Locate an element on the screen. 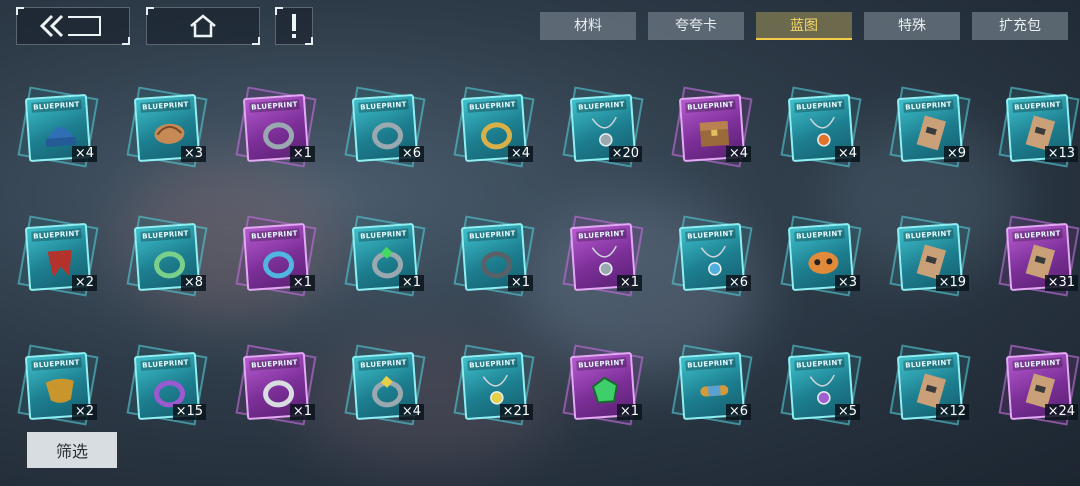 This screenshot has height=486, width=1080. blueprint-card: BLUEPRINT ×21 is located at coordinates (494, 385).